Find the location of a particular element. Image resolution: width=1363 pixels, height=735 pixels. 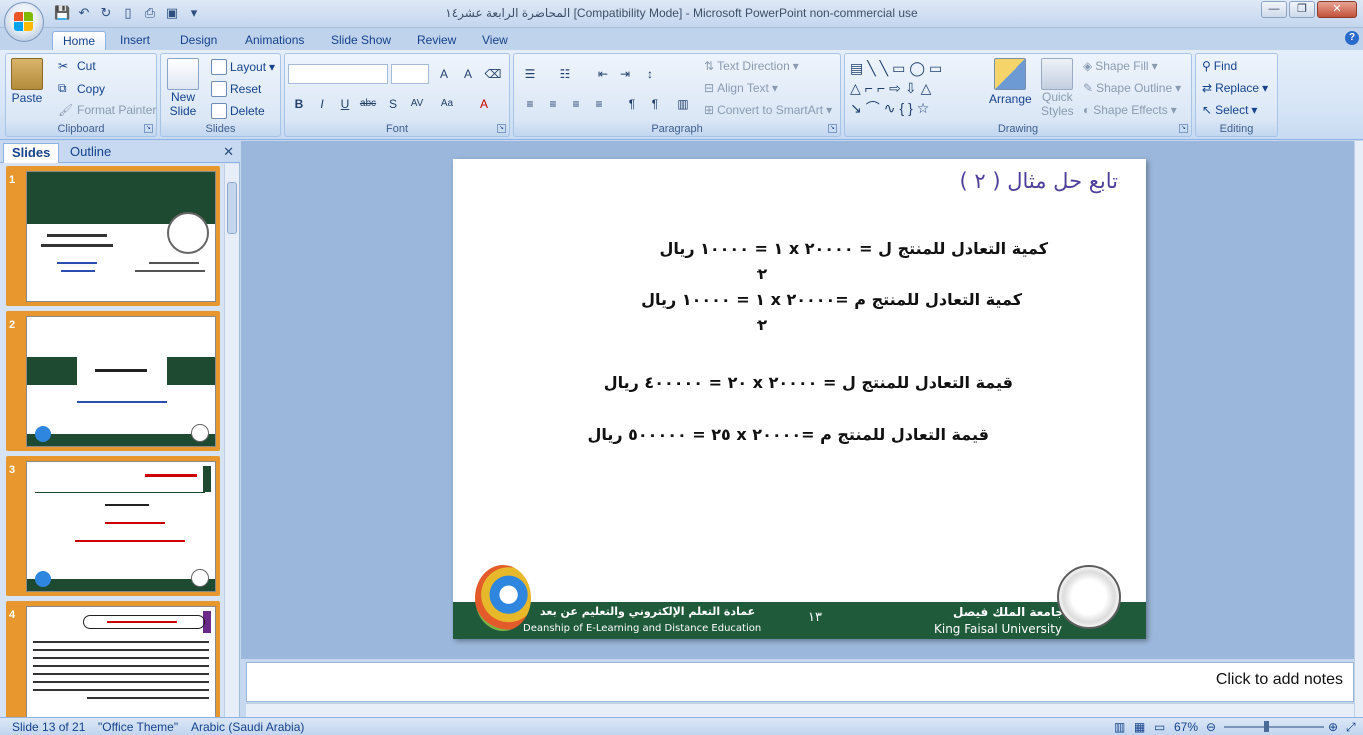

format-painter-button: 🖌 Format Painter is located at coordinates (107, 110).